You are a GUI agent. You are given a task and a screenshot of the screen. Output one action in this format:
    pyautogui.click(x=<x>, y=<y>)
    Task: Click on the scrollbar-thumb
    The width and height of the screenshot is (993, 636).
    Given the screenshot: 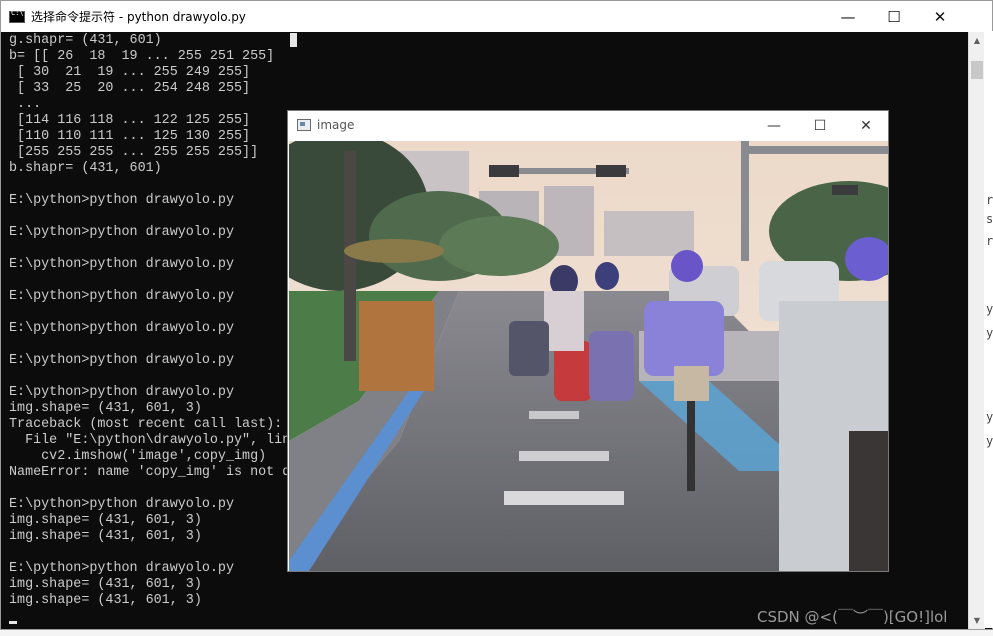 What is the action you would take?
    pyautogui.click(x=977, y=70)
    